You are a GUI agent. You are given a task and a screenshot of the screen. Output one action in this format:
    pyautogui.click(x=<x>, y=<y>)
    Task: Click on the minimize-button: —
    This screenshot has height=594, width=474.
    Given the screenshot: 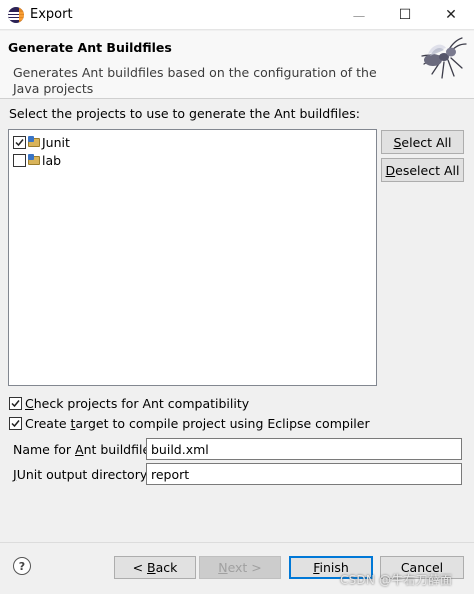 What is the action you would take?
    pyautogui.click(x=359, y=15)
    